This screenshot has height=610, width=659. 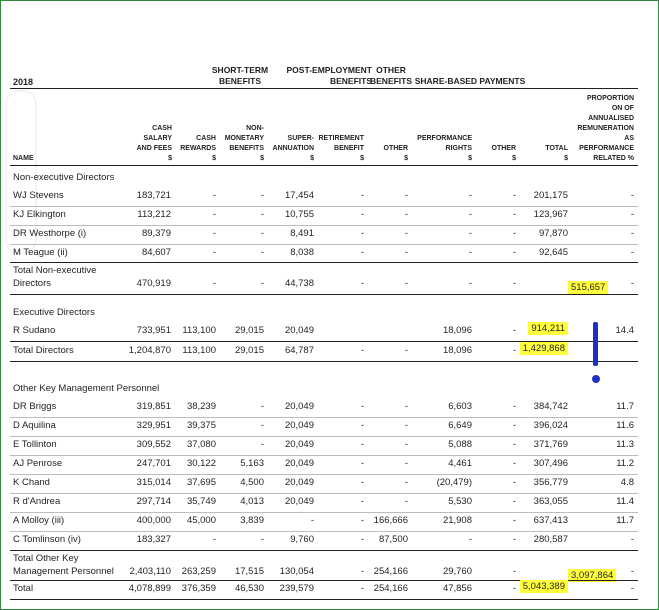 I want to click on section-rule, so click(x=324, y=294).